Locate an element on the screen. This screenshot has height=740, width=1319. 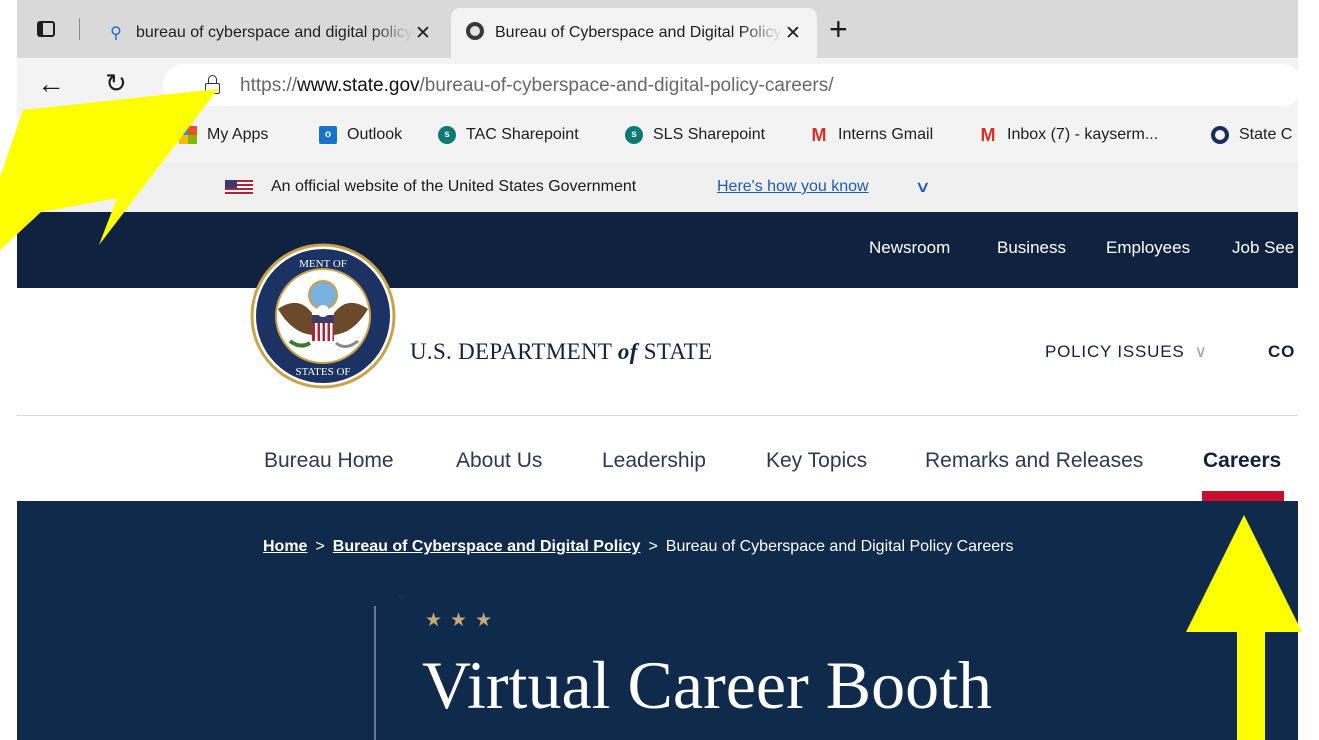
svg-text: STATES OF is located at coordinates (322, 372).